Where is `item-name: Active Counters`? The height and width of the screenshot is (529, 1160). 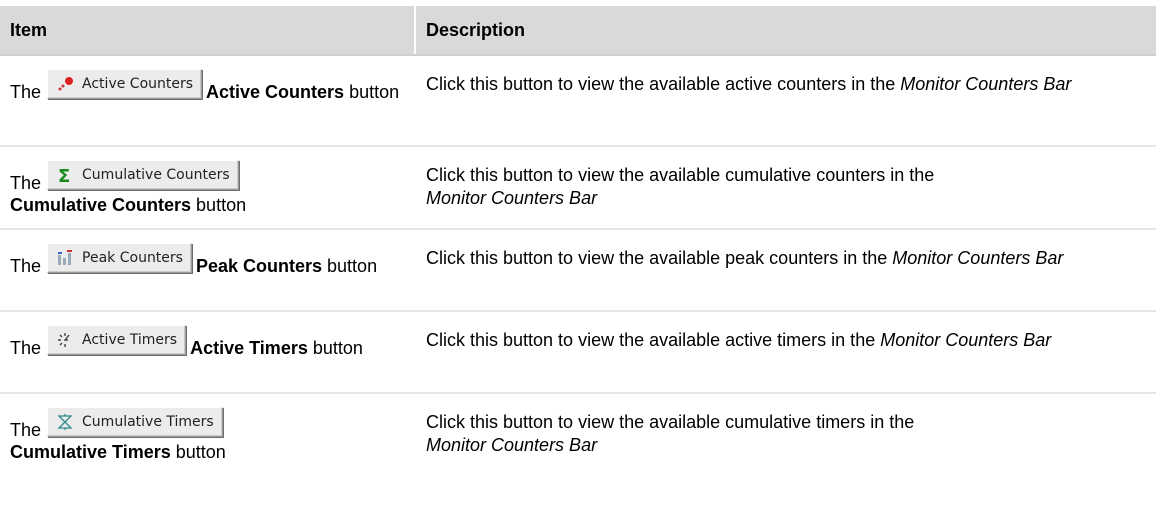 item-name: Active Counters is located at coordinates (275, 92).